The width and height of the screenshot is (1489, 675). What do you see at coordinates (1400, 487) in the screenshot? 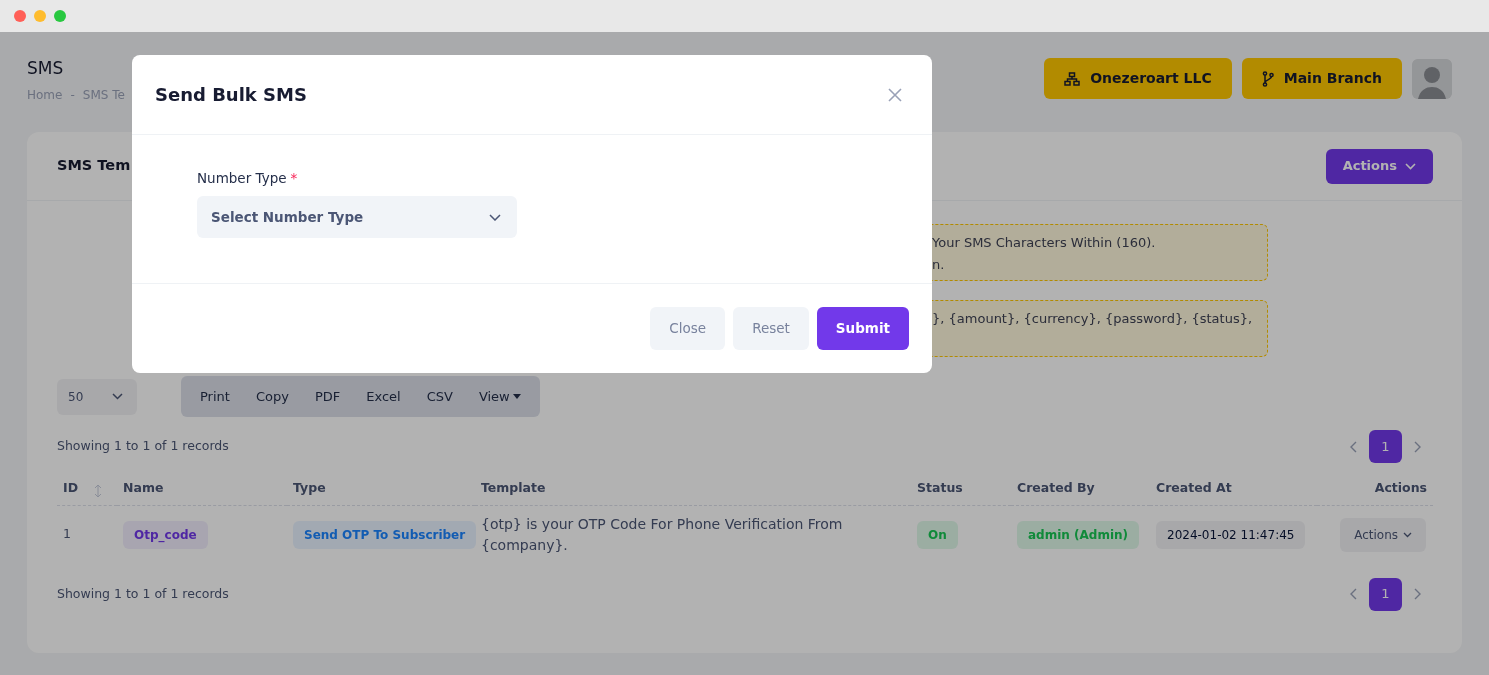
I see `column-header: Actions` at bounding box center [1400, 487].